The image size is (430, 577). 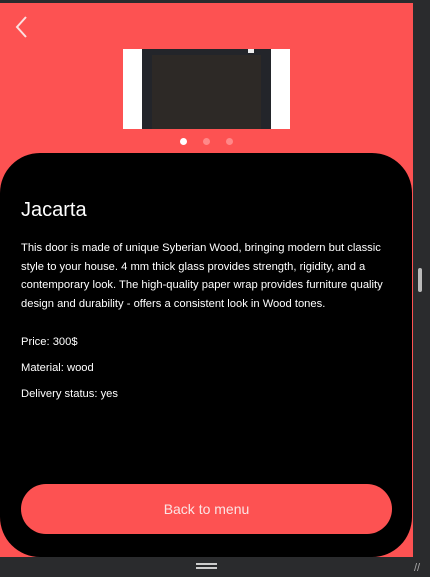 I want to click on resize-grip-icon: //, so click(x=417, y=568).